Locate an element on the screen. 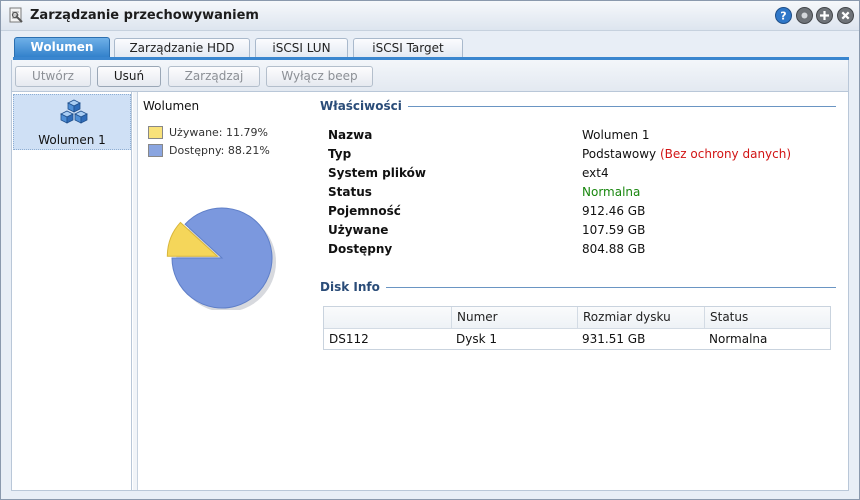 This screenshot has width=860, height=500. prop-value-available: 804.88 GB is located at coordinates (614, 249).